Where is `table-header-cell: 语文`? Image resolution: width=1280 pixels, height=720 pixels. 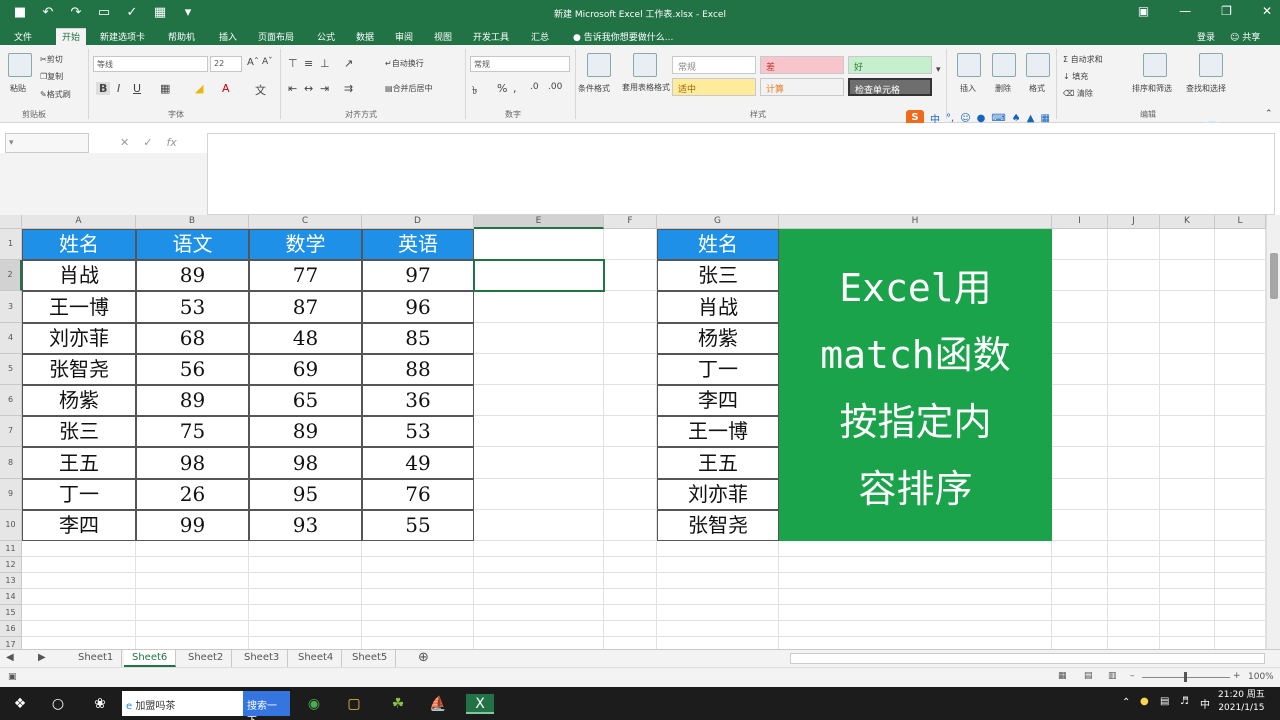
table-header-cell: 语文 is located at coordinates (192, 244).